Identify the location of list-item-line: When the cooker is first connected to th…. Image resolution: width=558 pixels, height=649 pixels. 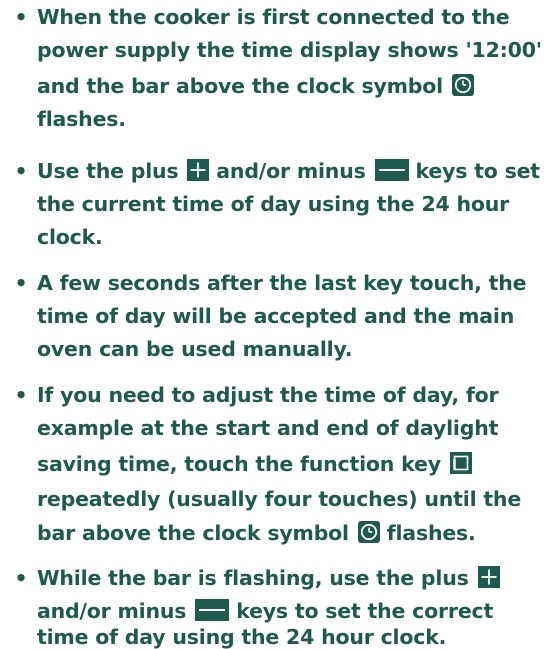
(273, 17).